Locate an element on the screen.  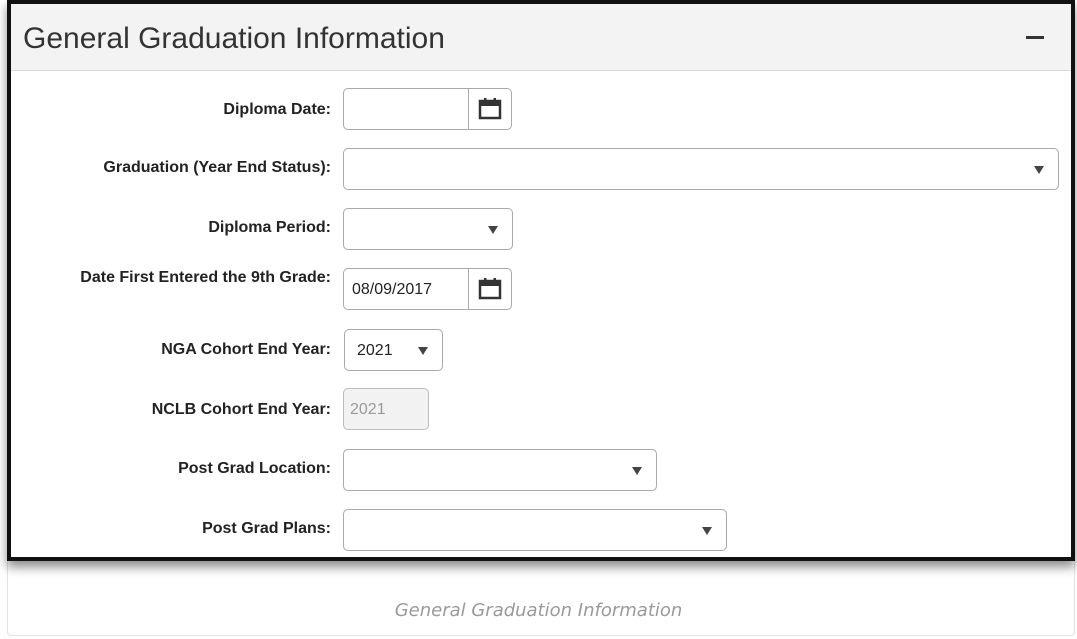
graduation-status-label: Graduation (Year End Status): is located at coordinates (217, 167).